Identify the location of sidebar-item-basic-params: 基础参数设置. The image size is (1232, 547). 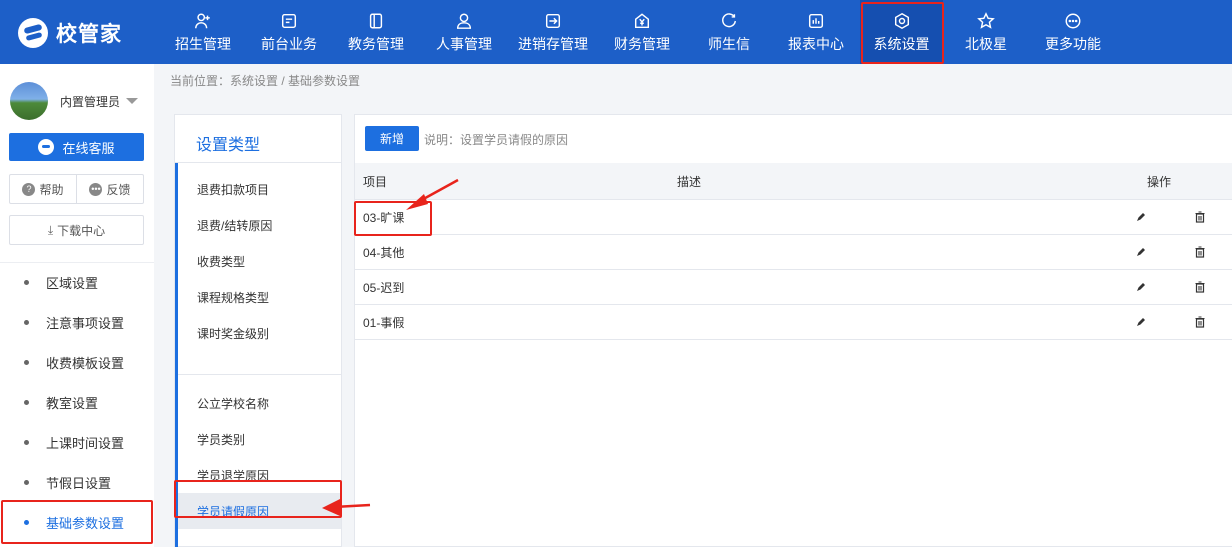
(77, 522).